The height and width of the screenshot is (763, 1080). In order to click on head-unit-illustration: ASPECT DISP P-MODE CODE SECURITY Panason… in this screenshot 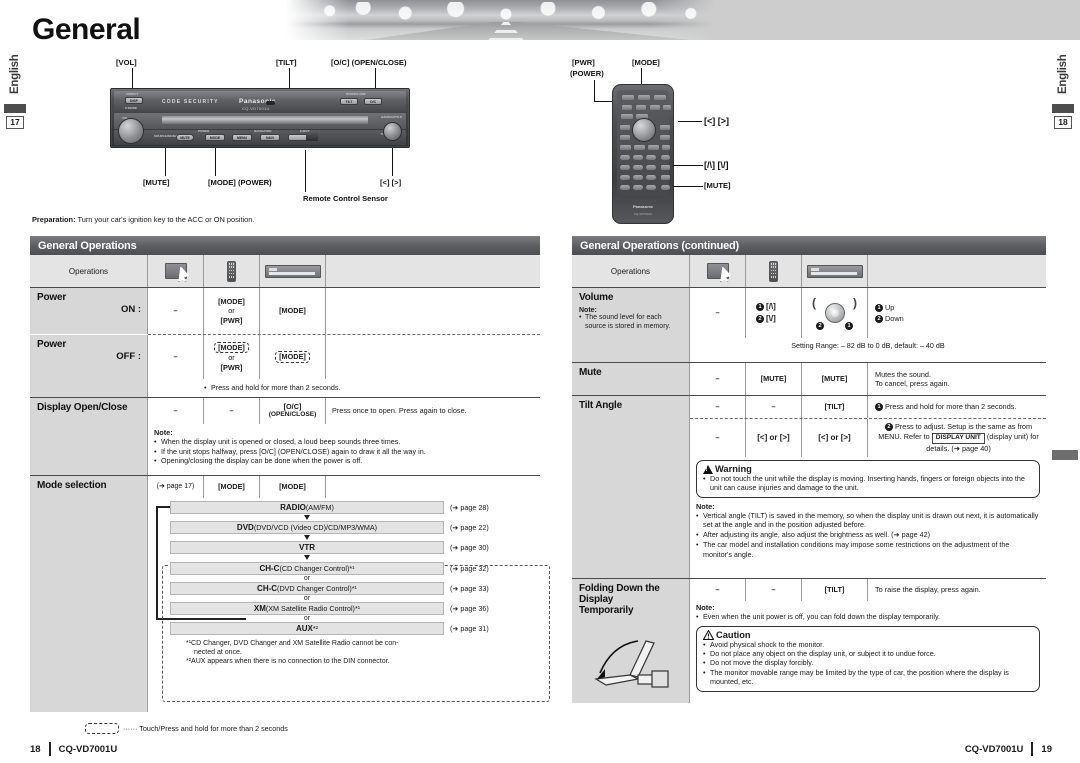, I will do `click(260, 118)`.